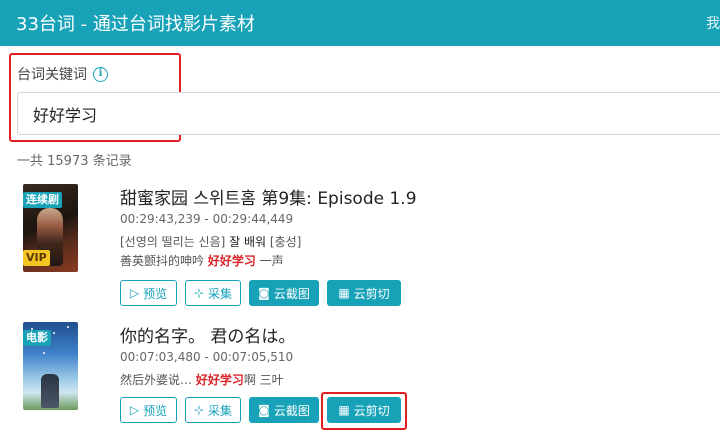  What do you see at coordinates (207, 334) in the screenshot?
I see `result-title: 你的名字。 君の名は。` at bounding box center [207, 334].